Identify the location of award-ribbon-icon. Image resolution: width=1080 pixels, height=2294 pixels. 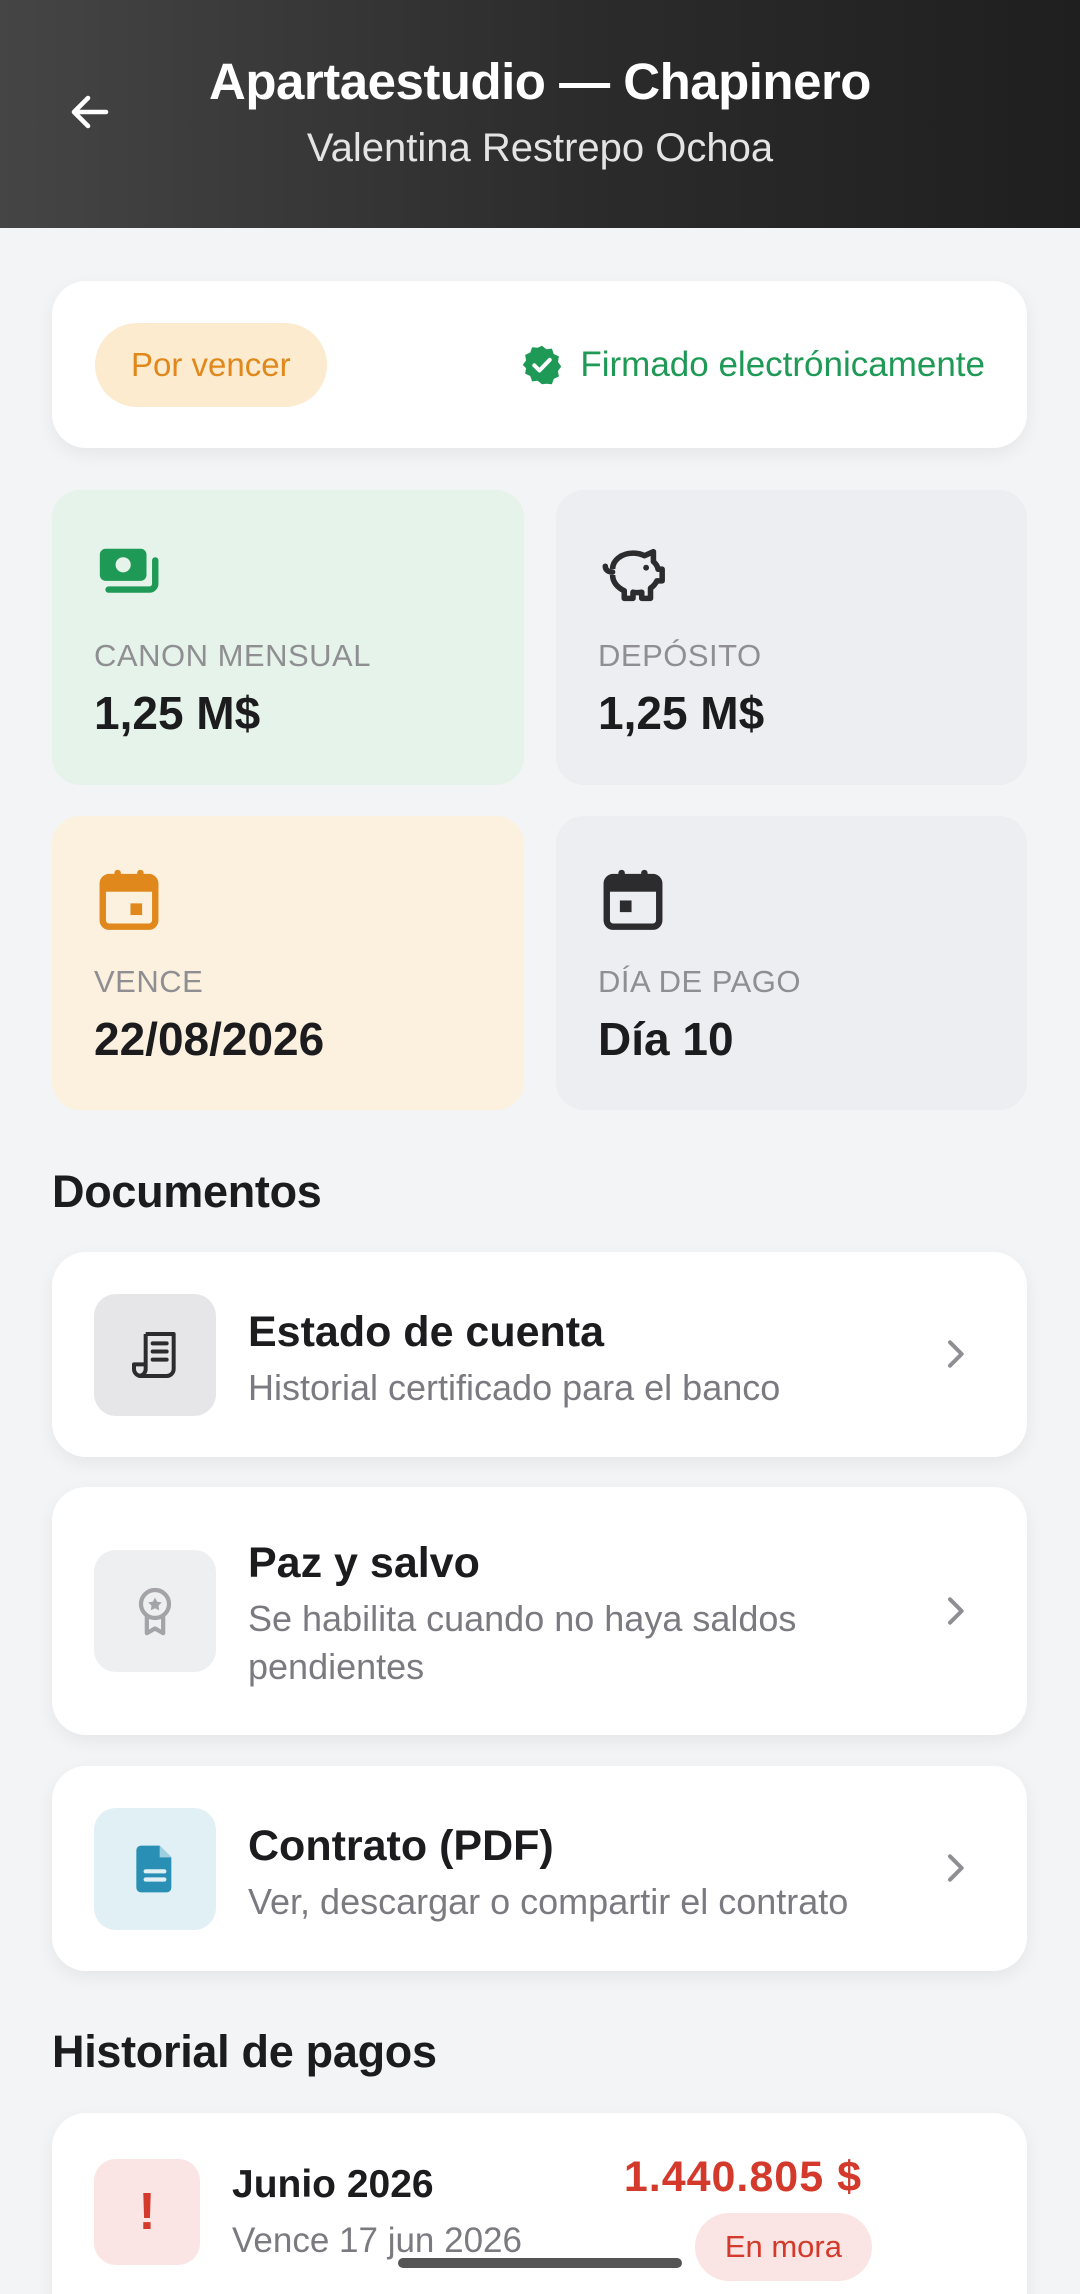
(155, 1611).